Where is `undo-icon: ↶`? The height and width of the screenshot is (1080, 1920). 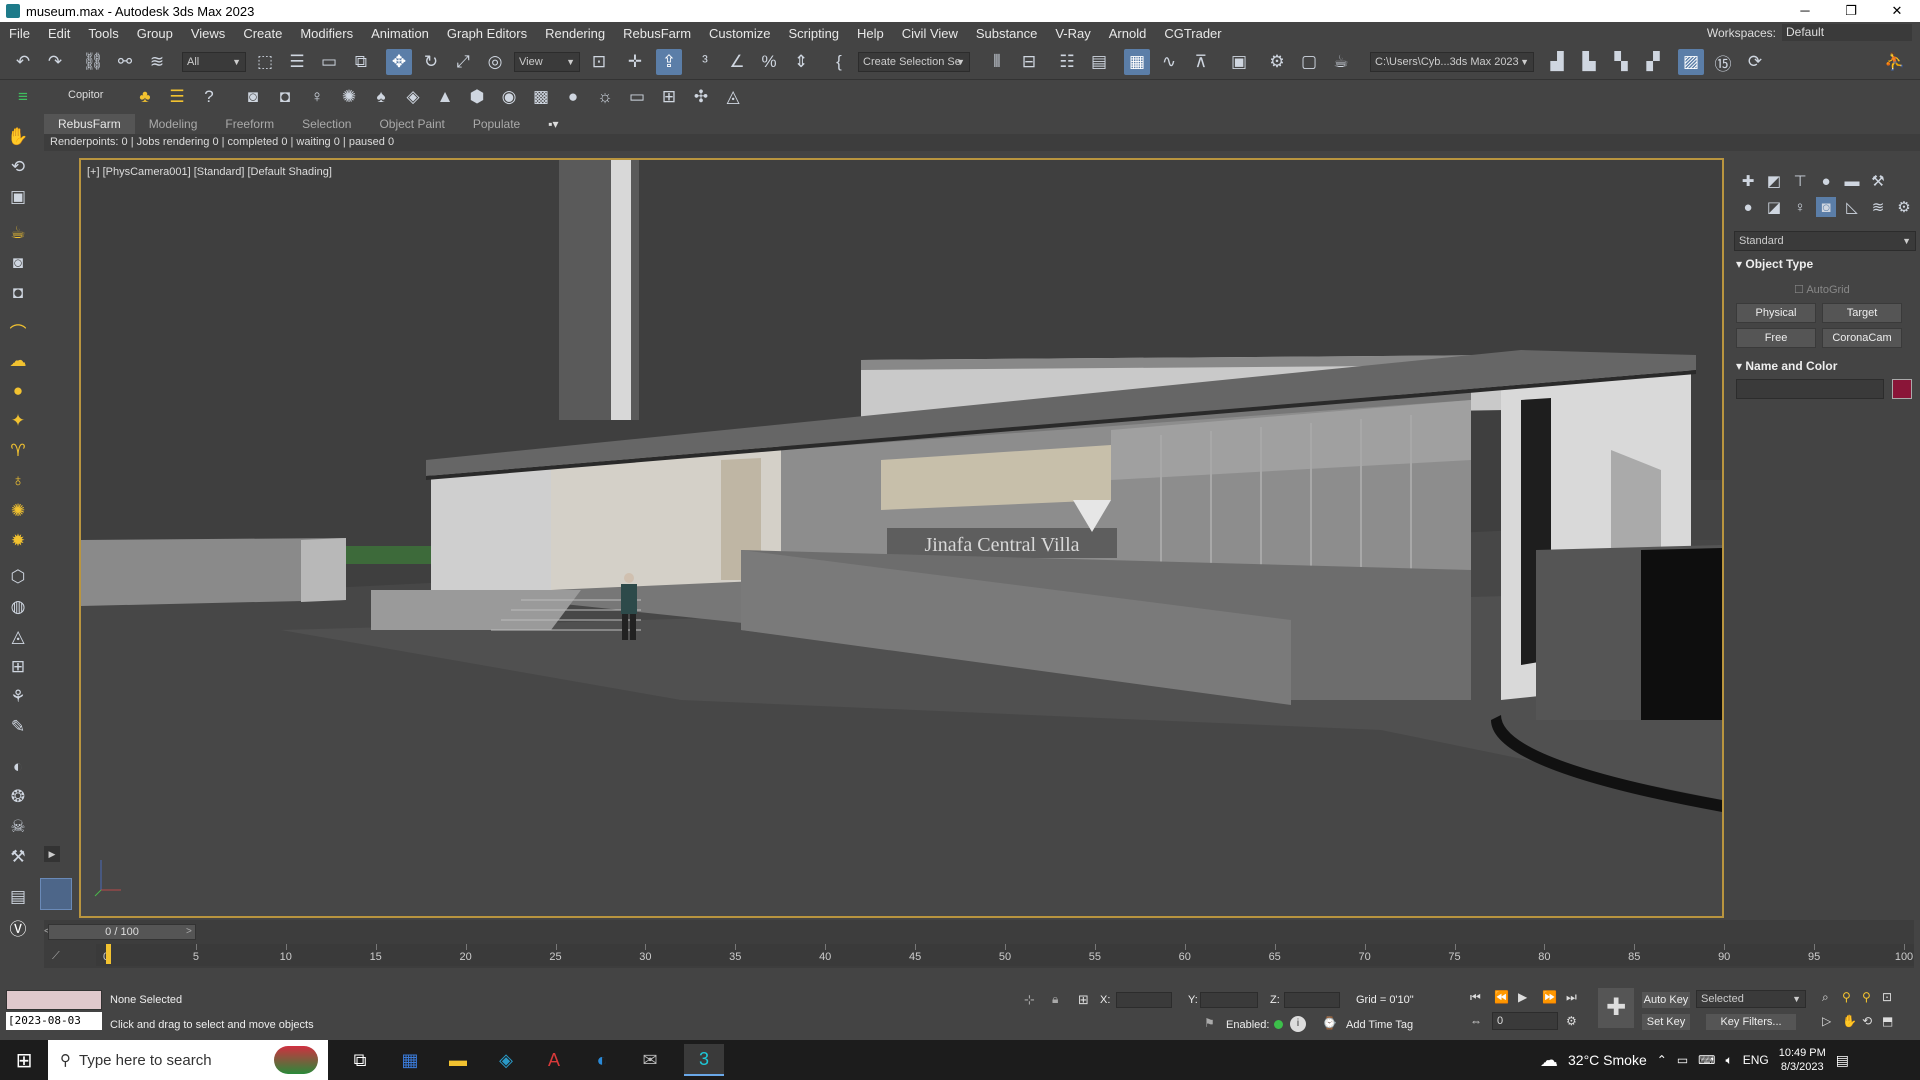
undo-icon: ↶ is located at coordinates (23, 62).